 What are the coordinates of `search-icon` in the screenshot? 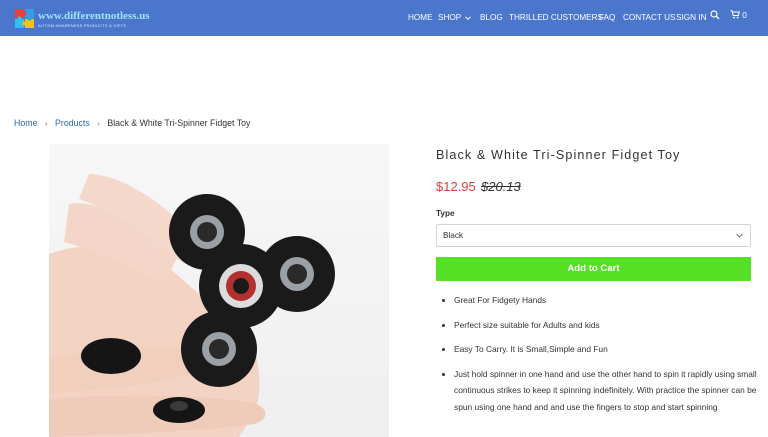 It's located at (715, 15).